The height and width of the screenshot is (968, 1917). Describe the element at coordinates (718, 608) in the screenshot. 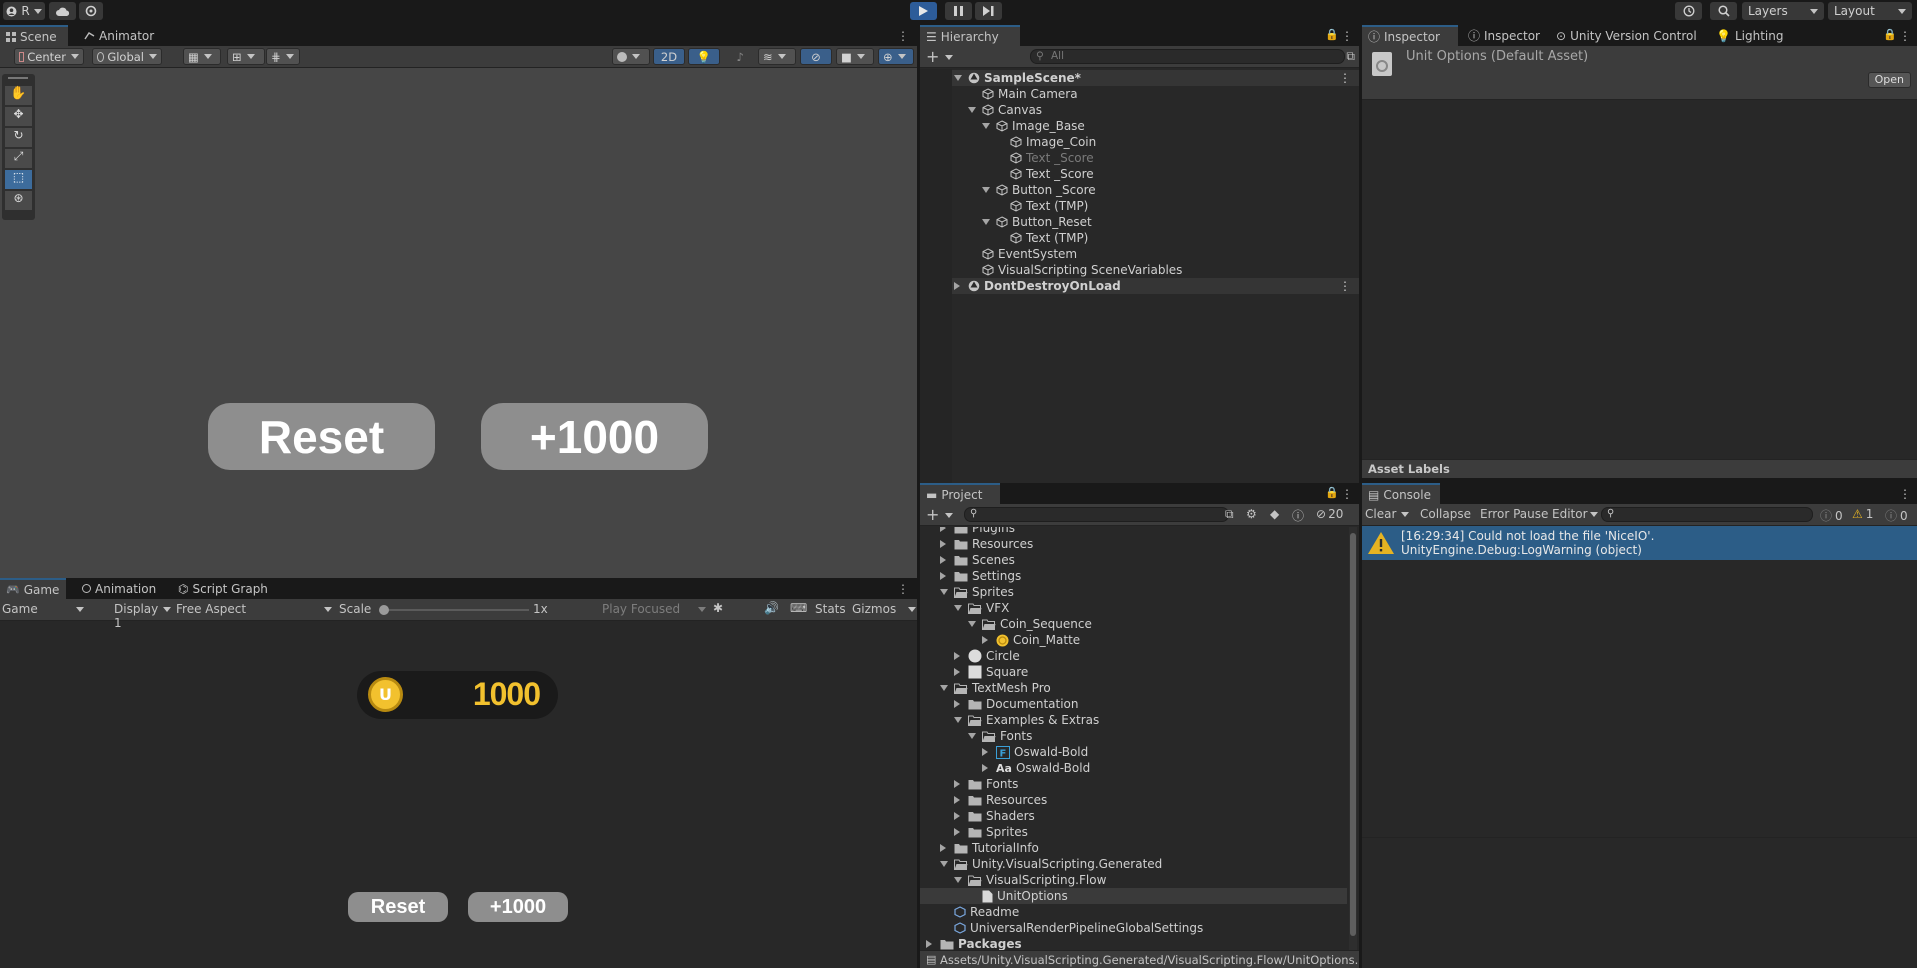

I see `bug-icon: ✱` at that location.